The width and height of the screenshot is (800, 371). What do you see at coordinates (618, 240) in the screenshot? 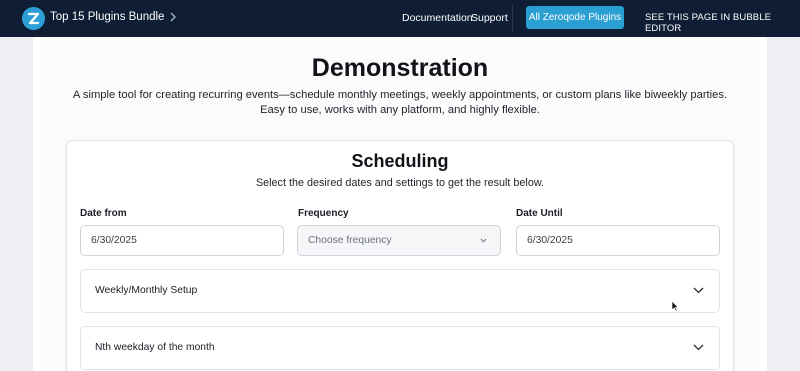
I see `date-until-input: 6/30/2025` at bounding box center [618, 240].